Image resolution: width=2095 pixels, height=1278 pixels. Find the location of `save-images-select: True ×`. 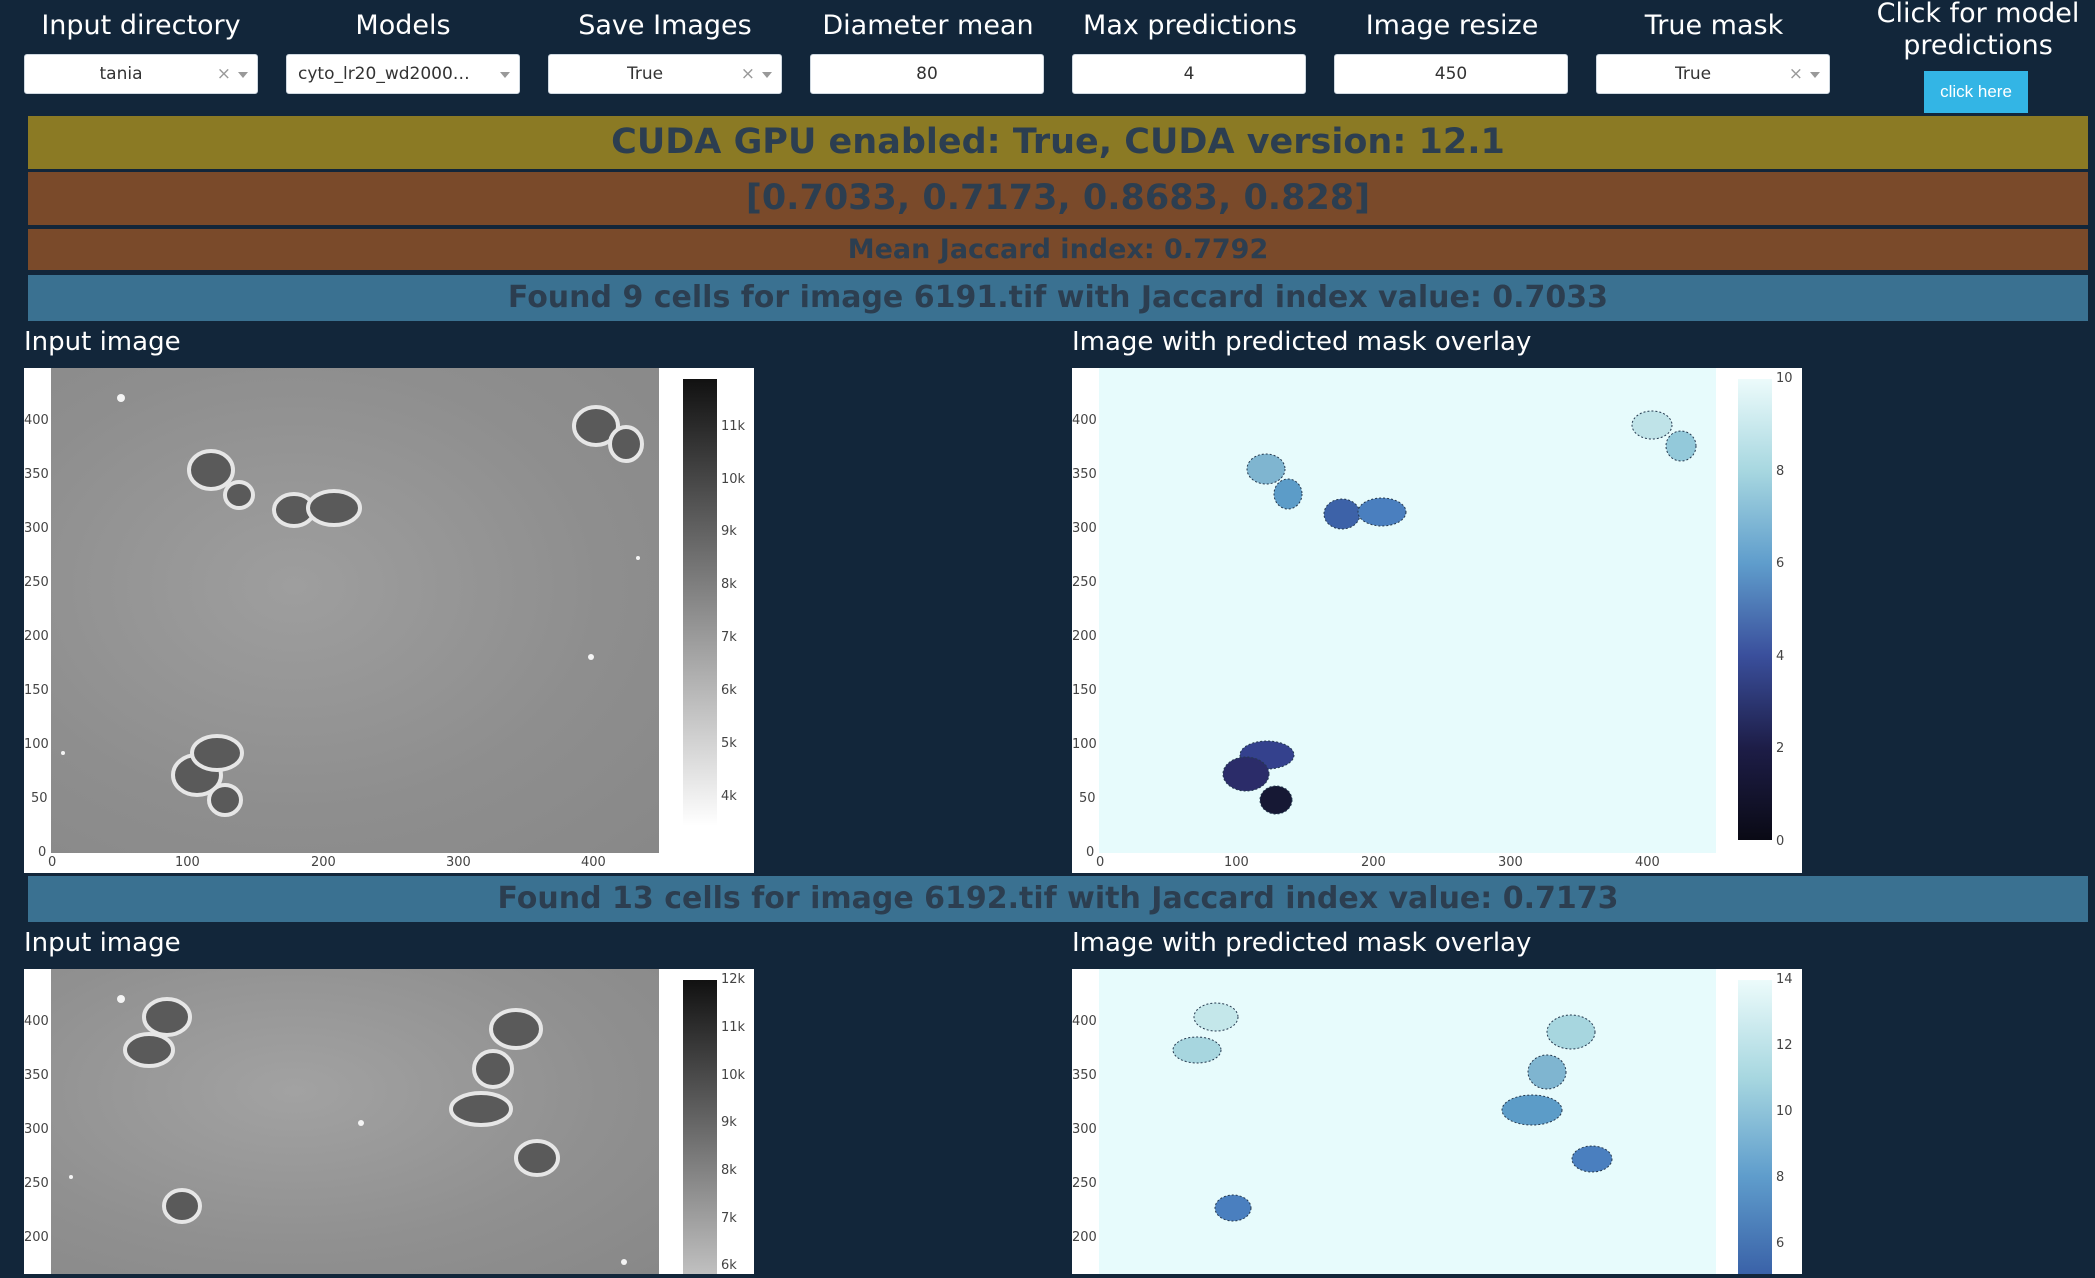

save-images-select: True × is located at coordinates (665, 74).